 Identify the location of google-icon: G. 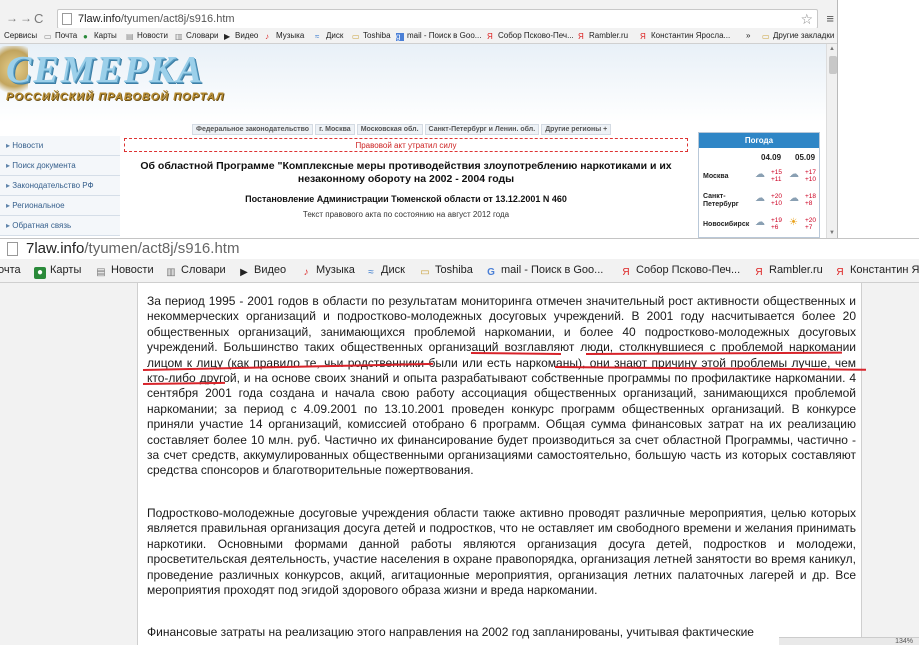
(491, 272).